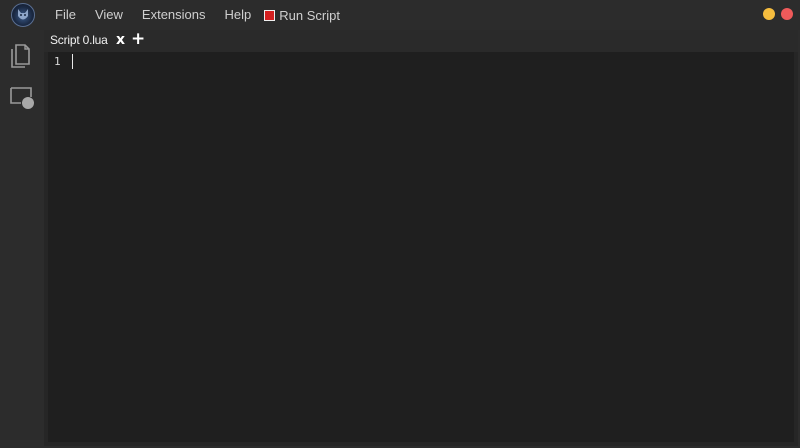 The image size is (800, 448). Describe the element at coordinates (421, 41) in the screenshot. I see `tab-bar: Script 0.lua x +` at that location.